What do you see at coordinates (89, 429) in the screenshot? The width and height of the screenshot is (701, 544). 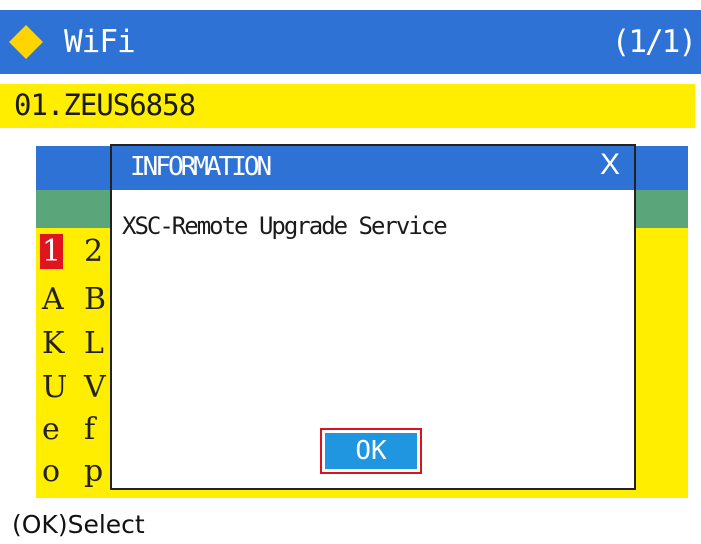 I see `key: f` at bounding box center [89, 429].